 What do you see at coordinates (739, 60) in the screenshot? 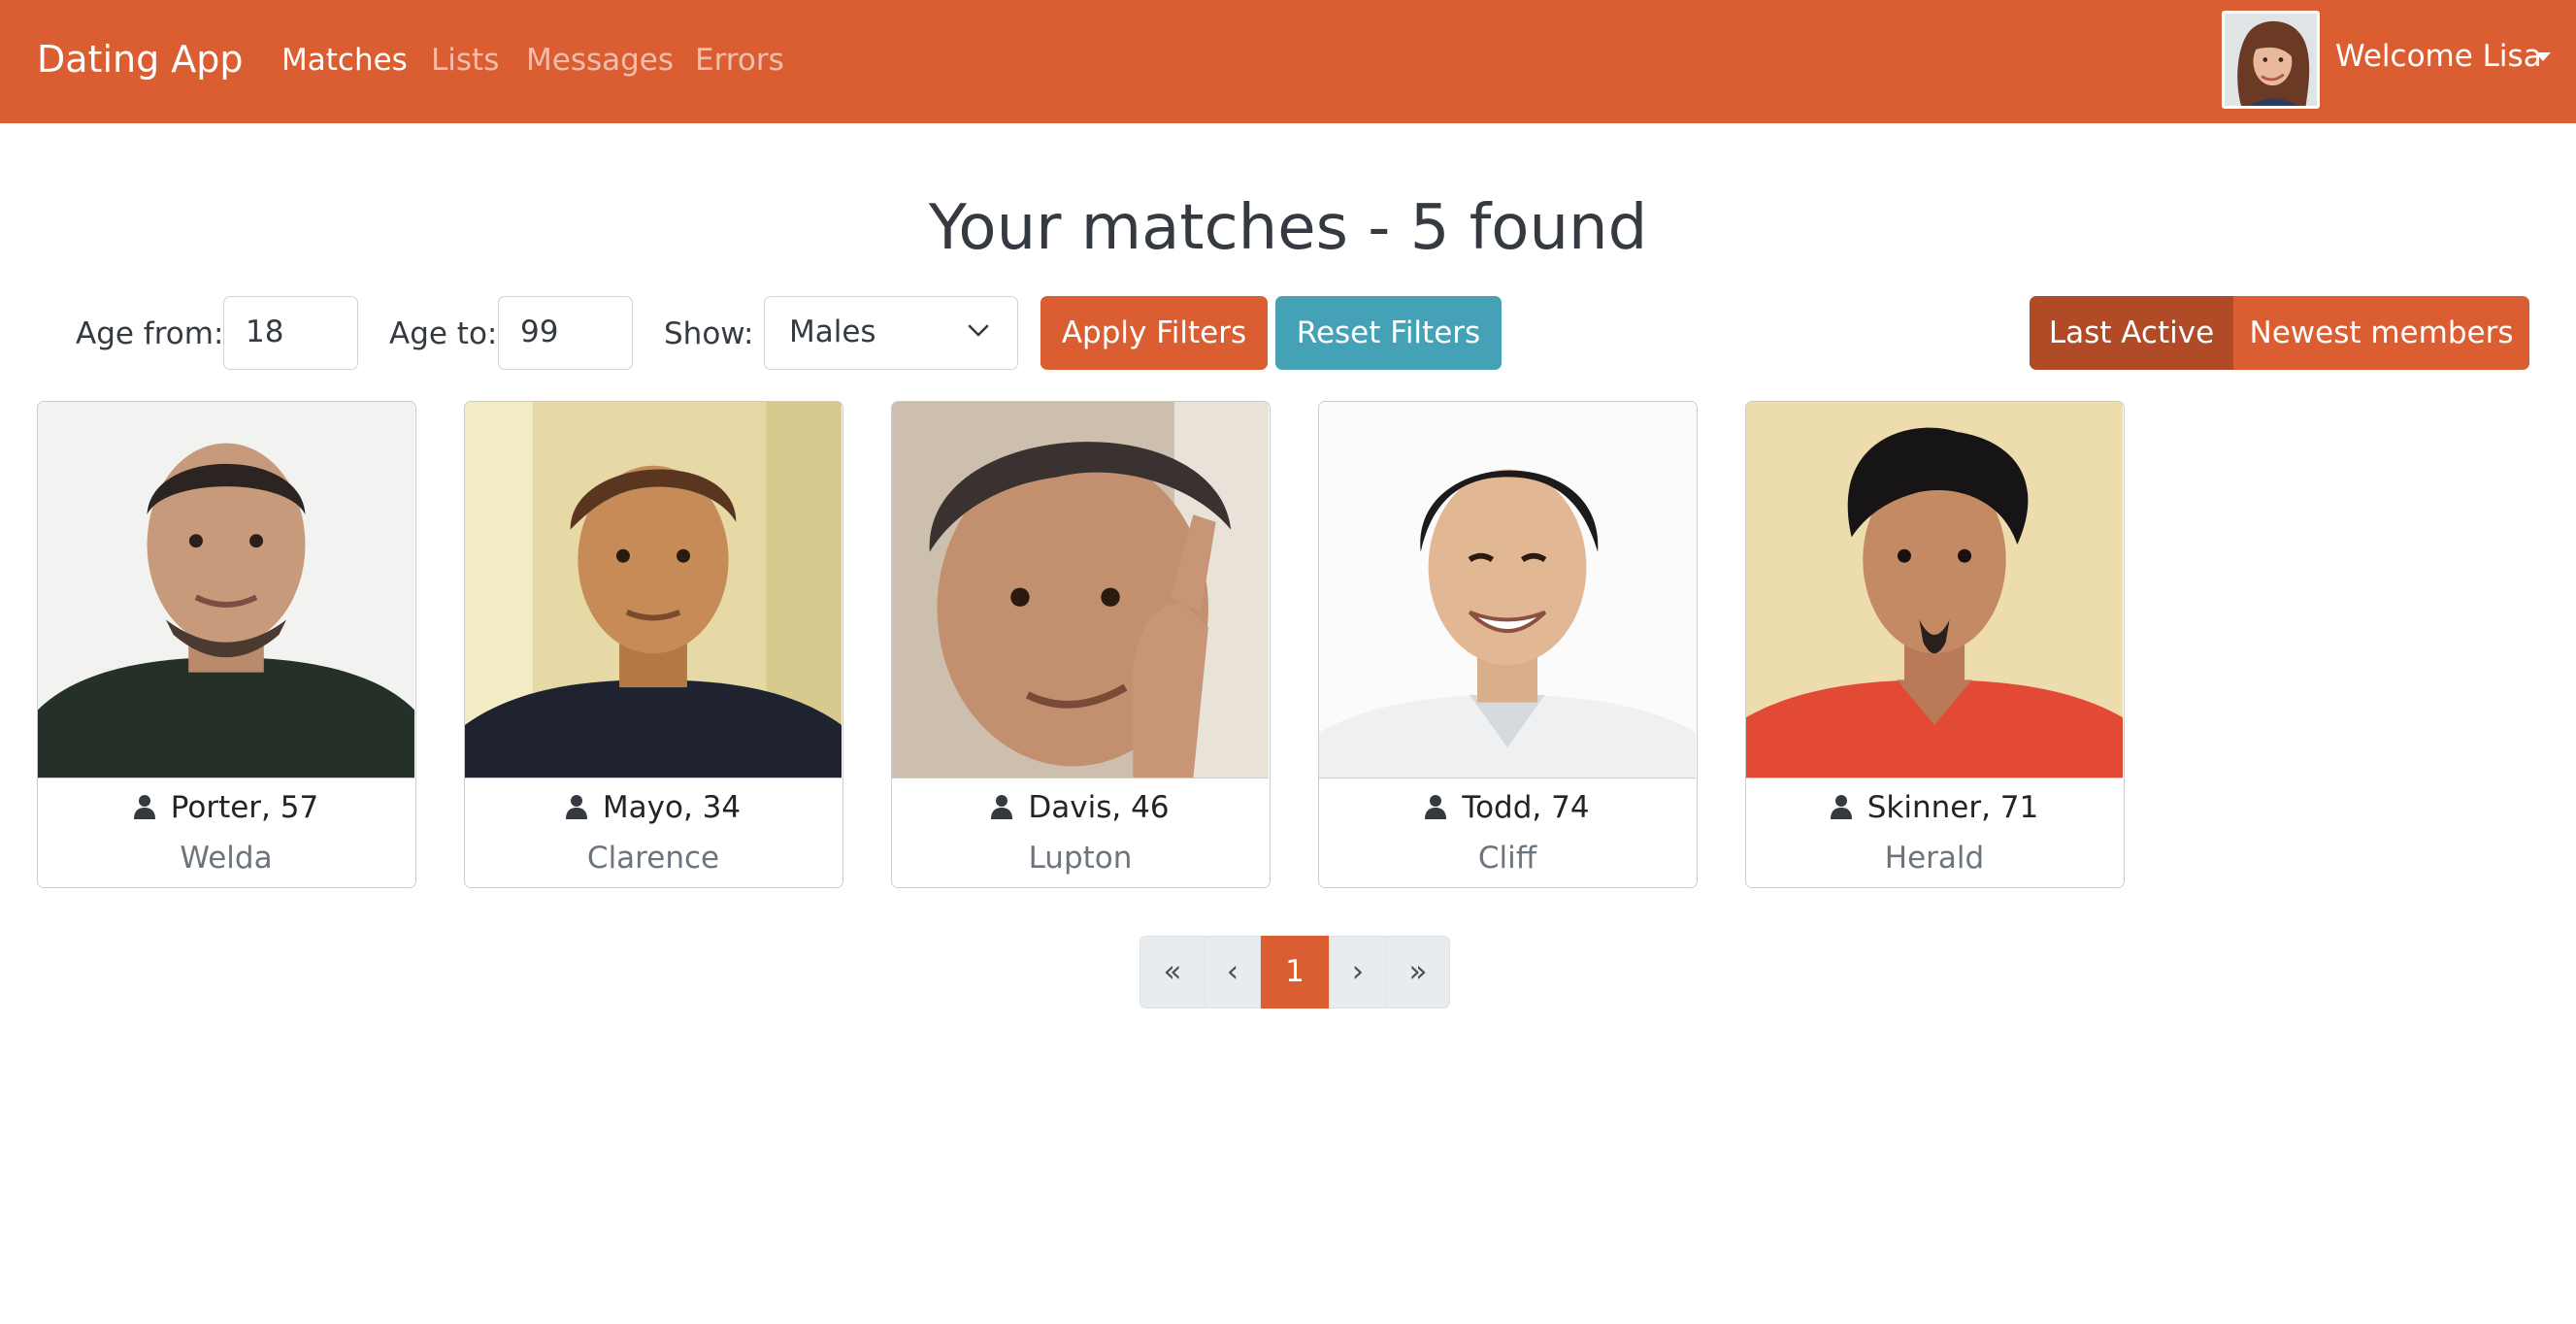
I see `nav-link-errors: Errors` at bounding box center [739, 60].